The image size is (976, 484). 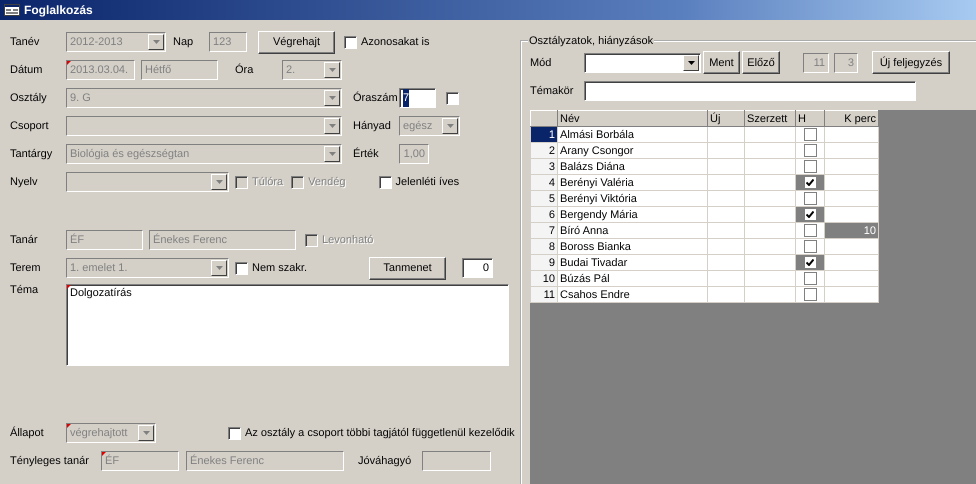 What do you see at coordinates (29, 98) in the screenshot?
I see `field-label: Osztály` at bounding box center [29, 98].